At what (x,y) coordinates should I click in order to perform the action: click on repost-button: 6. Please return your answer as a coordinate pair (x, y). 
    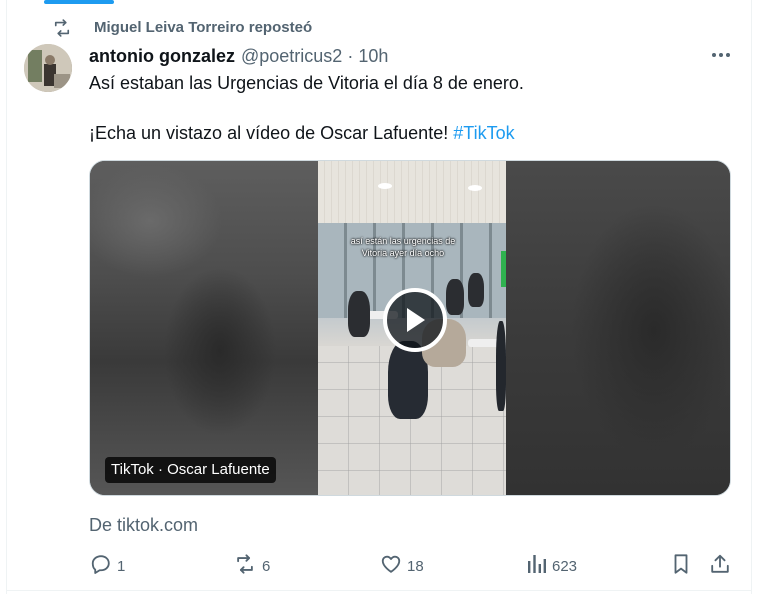
    Looking at the image, I should click on (251, 566).